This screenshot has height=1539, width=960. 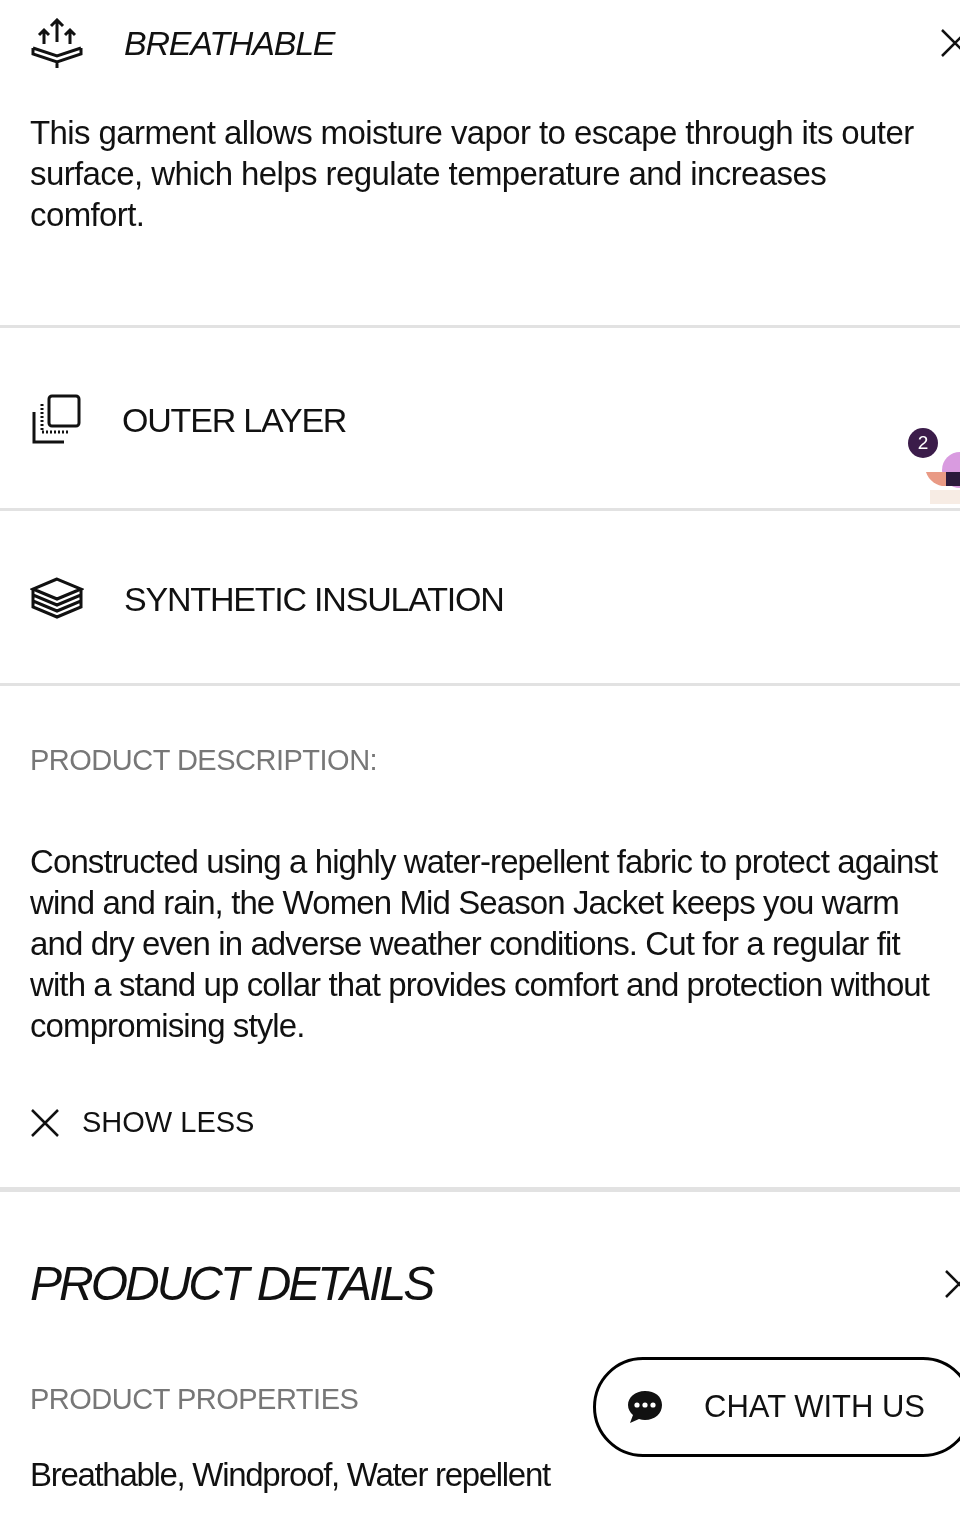 What do you see at coordinates (57, 599) in the screenshot?
I see `stack-icon` at bounding box center [57, 599].